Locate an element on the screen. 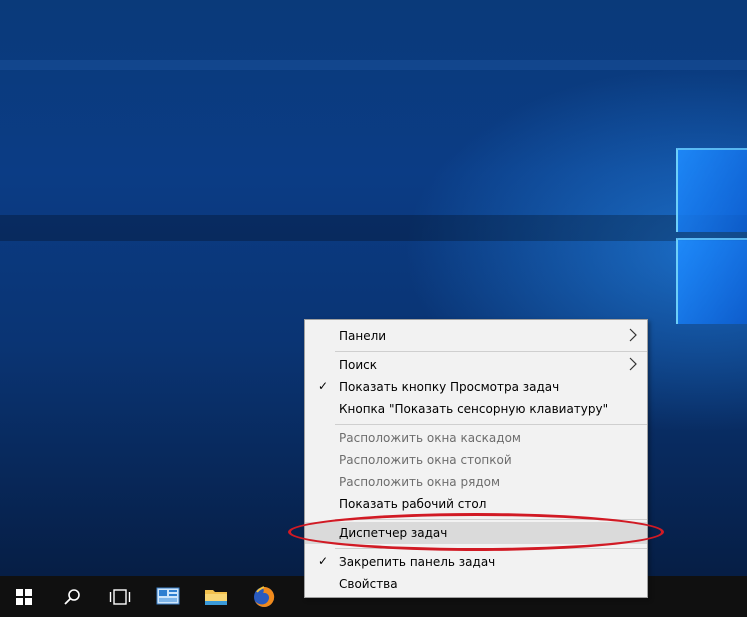 The width and height of the screenshot is (747, 617). menu-item-search: Поиск is located at coordinates (476, 365).